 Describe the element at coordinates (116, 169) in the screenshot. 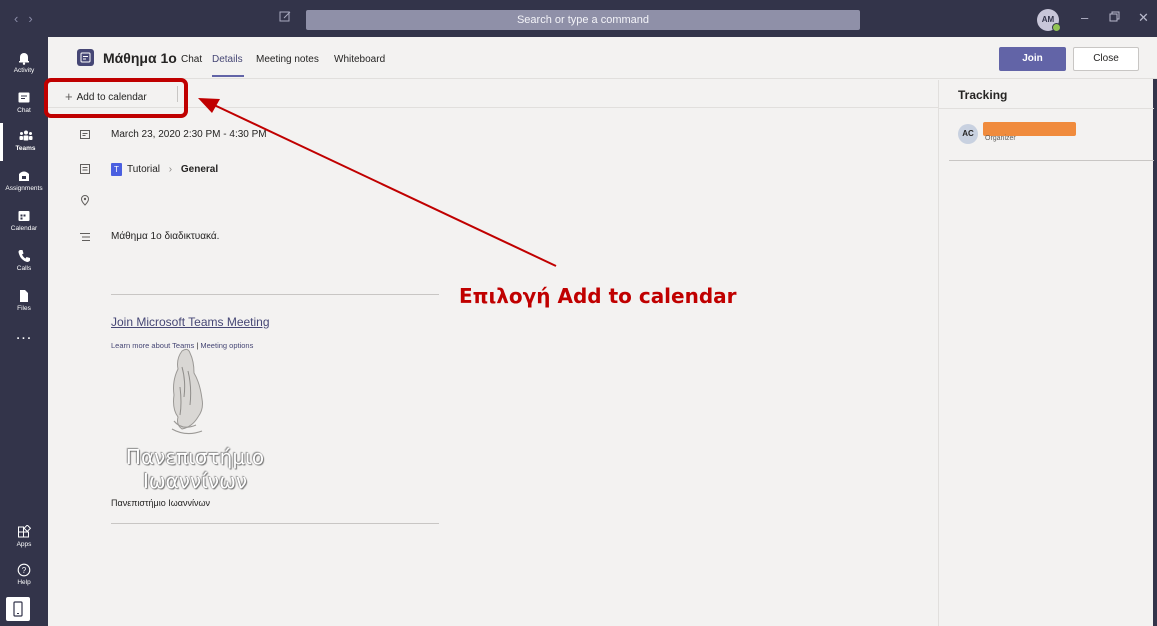

I see `team-avatar: T` at that location.